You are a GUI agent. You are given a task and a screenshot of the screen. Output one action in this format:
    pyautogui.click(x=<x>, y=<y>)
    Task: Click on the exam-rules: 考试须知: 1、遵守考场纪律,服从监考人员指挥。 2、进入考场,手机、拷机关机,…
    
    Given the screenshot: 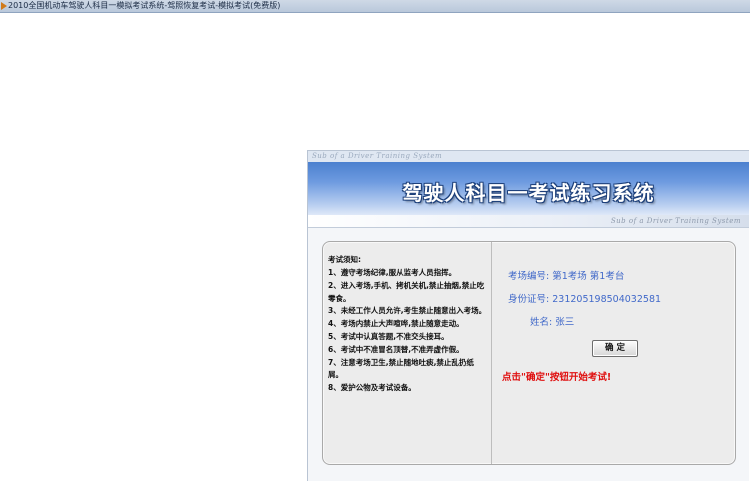 What is the action you would take?
    pyautogui.click(x=407, y=353)
    